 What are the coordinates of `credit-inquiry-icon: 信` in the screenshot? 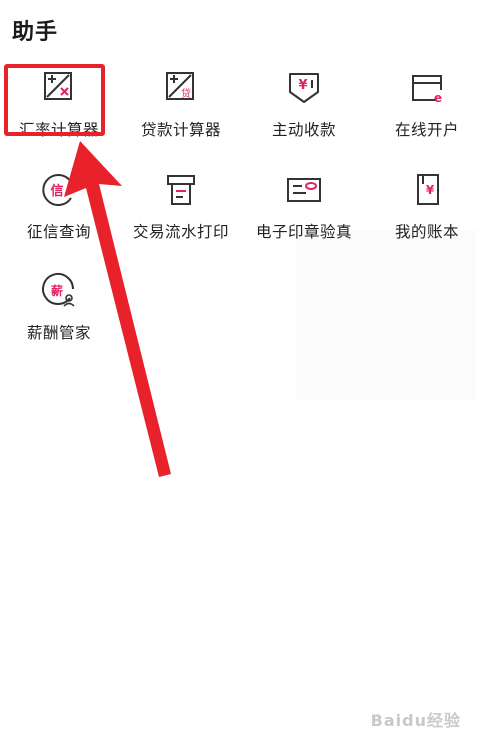 It's located at (57, 190).